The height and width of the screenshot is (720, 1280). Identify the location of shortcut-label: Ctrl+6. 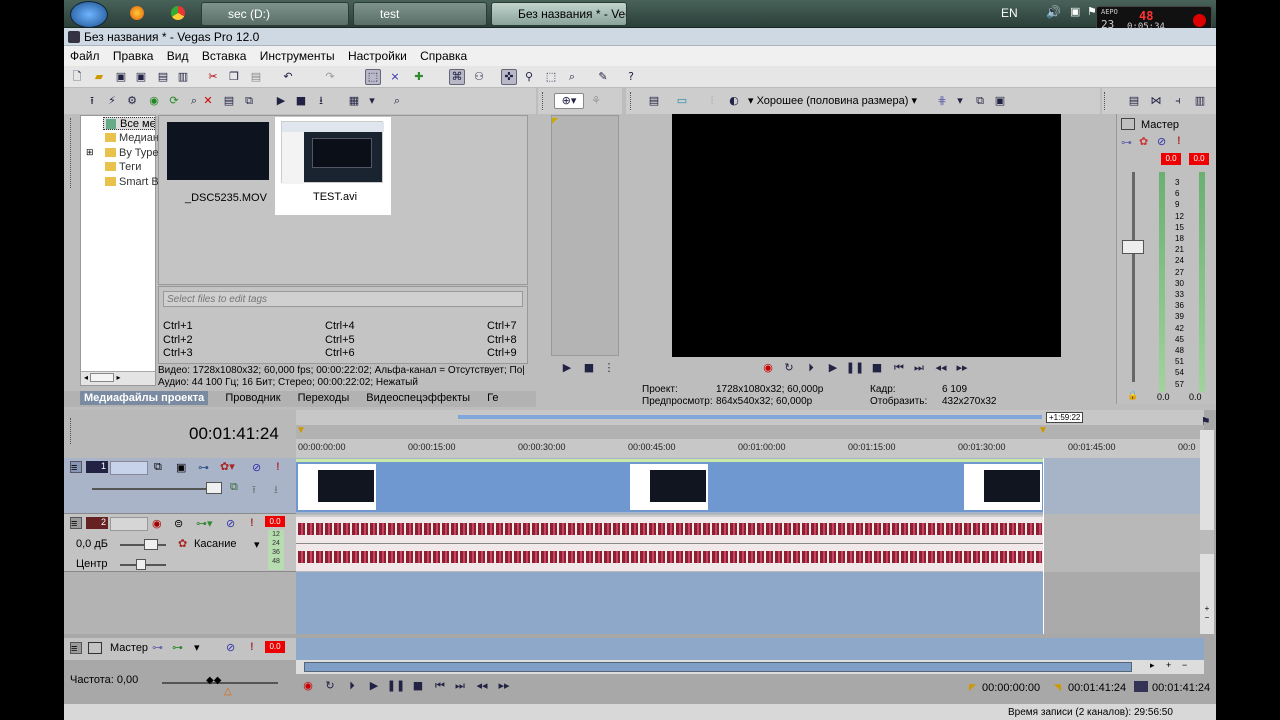
(340, 353).